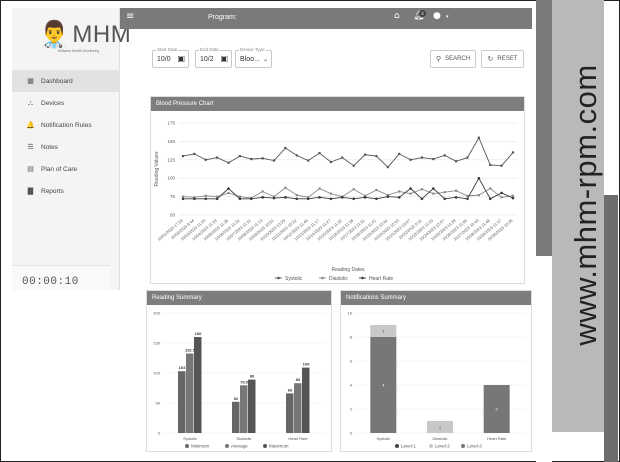 The height and width of the screenshot is (462, 620). I want to click on y-tick-label: 2, so click(351, 409).